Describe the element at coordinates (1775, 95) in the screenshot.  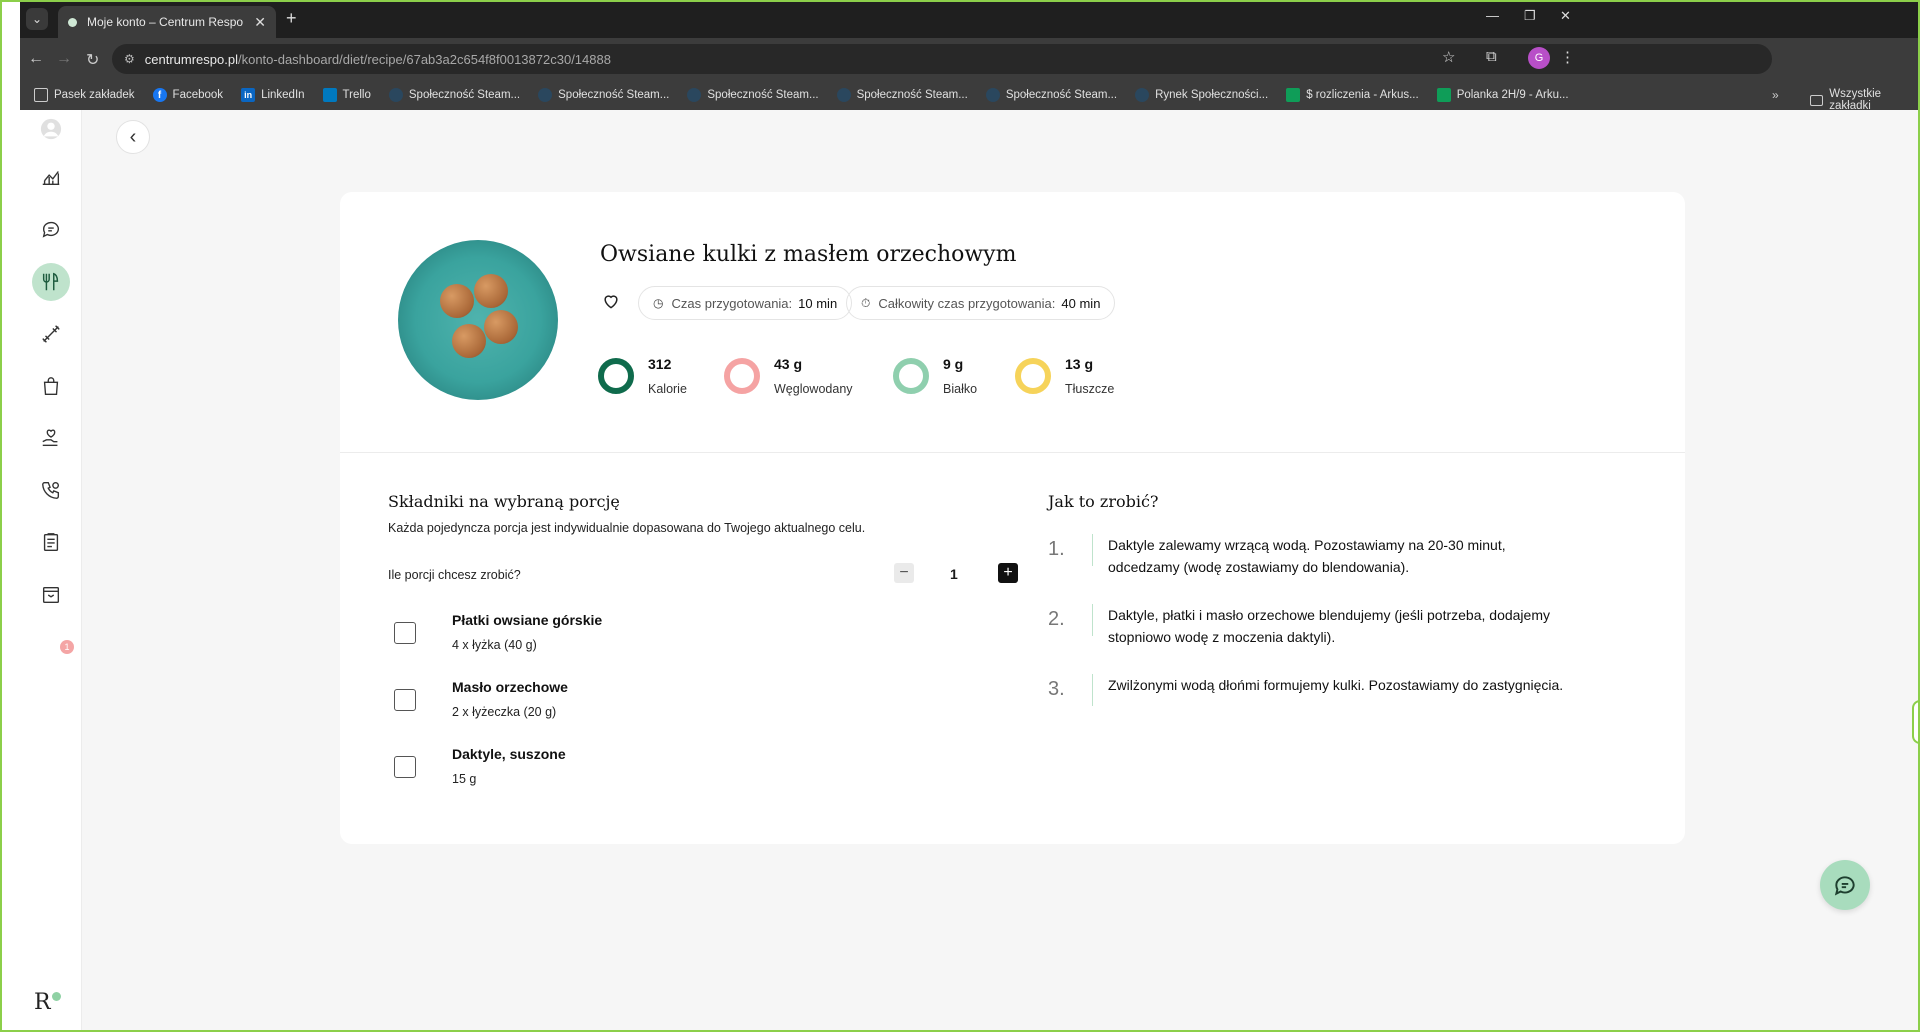
I see `chevron-double-right-icon: »` at that location.